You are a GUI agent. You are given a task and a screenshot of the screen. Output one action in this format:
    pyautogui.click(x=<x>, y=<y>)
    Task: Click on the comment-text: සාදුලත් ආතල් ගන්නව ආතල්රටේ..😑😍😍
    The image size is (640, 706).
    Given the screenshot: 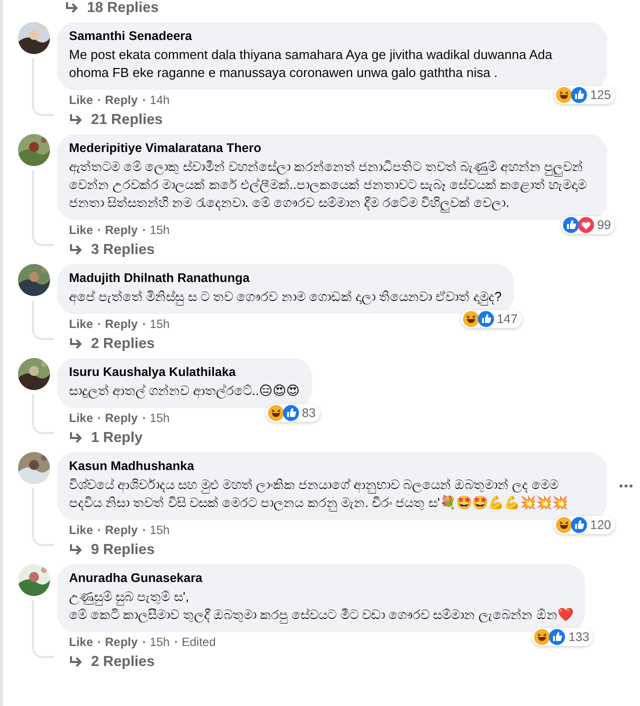 What is the action you would take?
    pyautogui.click(x=184, y=391)
    